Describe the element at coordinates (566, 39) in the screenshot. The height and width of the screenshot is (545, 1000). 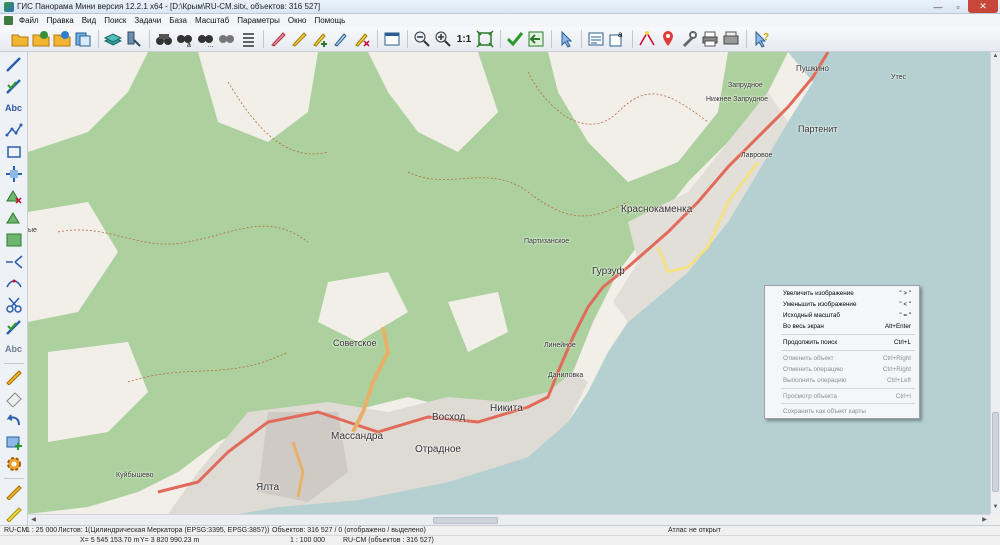
I see `select-icon` at that location.